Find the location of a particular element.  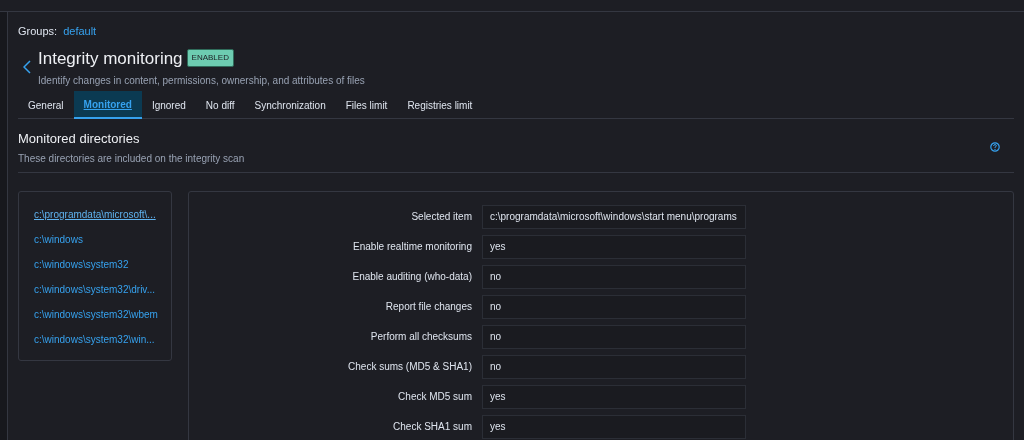

directory-link: c:\windows\system32 is located at coordinates (81, 264).